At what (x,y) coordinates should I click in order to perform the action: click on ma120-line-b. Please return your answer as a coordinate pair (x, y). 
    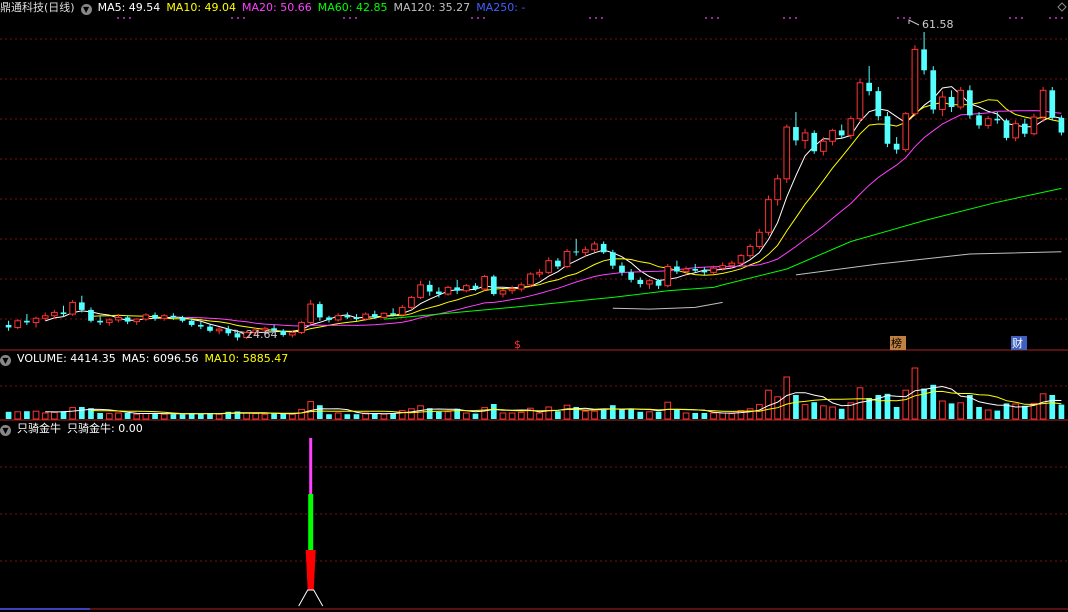
    Looking at the image, I should click on (928, 263).